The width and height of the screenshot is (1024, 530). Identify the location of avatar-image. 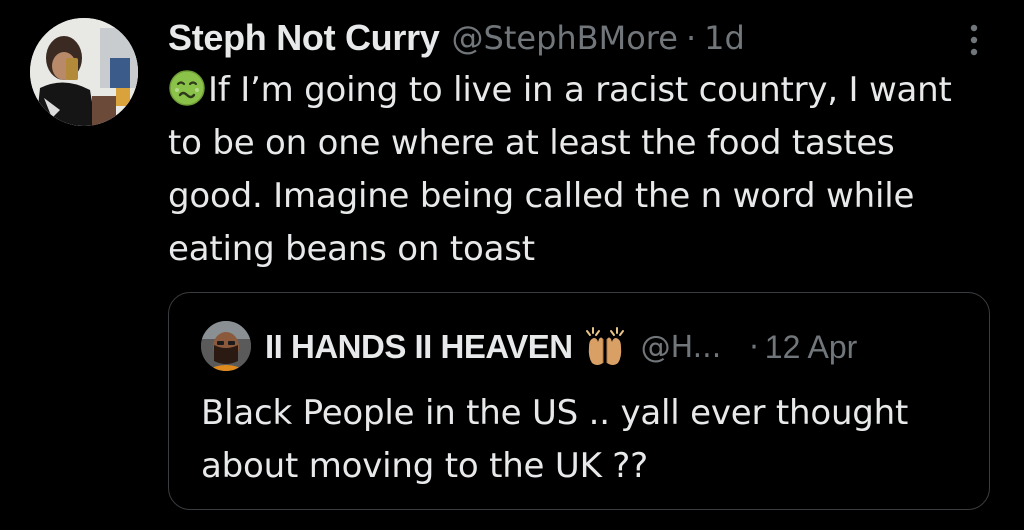
(84, 72).